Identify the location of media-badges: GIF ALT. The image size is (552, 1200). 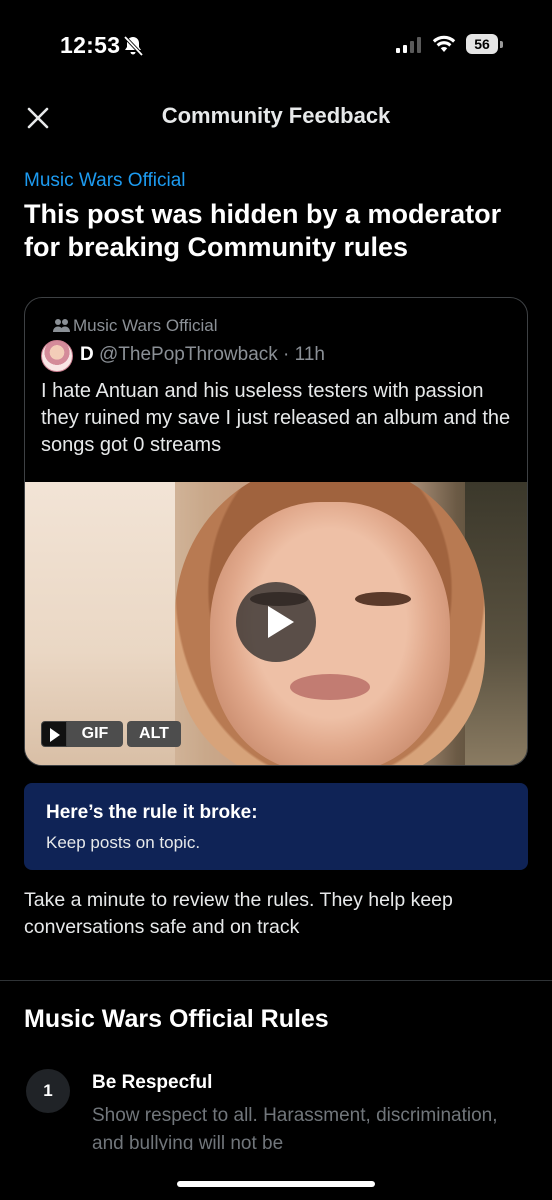
(111, 734).